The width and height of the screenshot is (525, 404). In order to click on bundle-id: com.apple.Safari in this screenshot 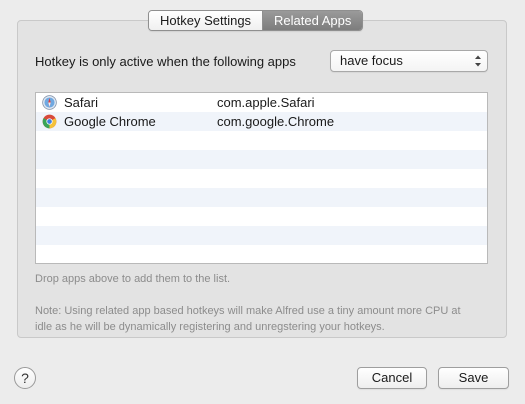, I will do `click(266, 102)`.